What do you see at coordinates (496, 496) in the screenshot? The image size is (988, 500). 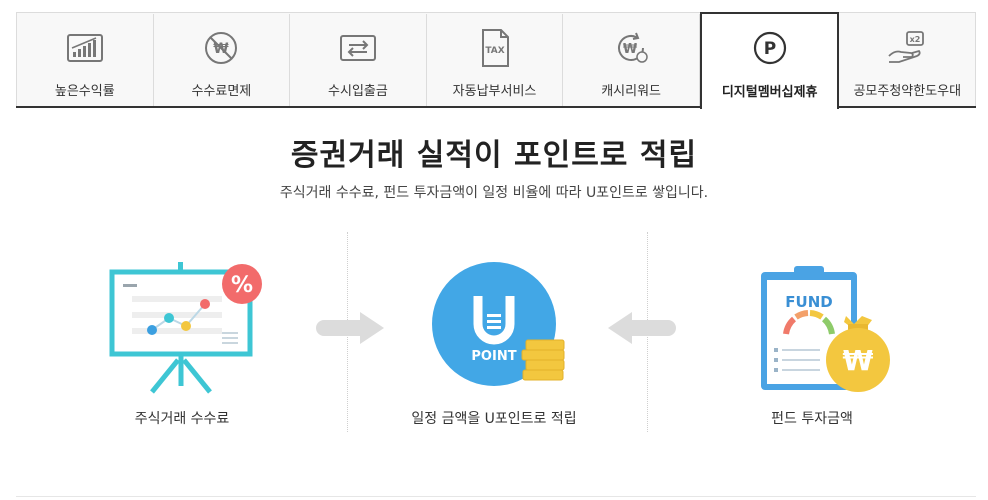 I see `bottom-divider` at bounding box center [496, 496].